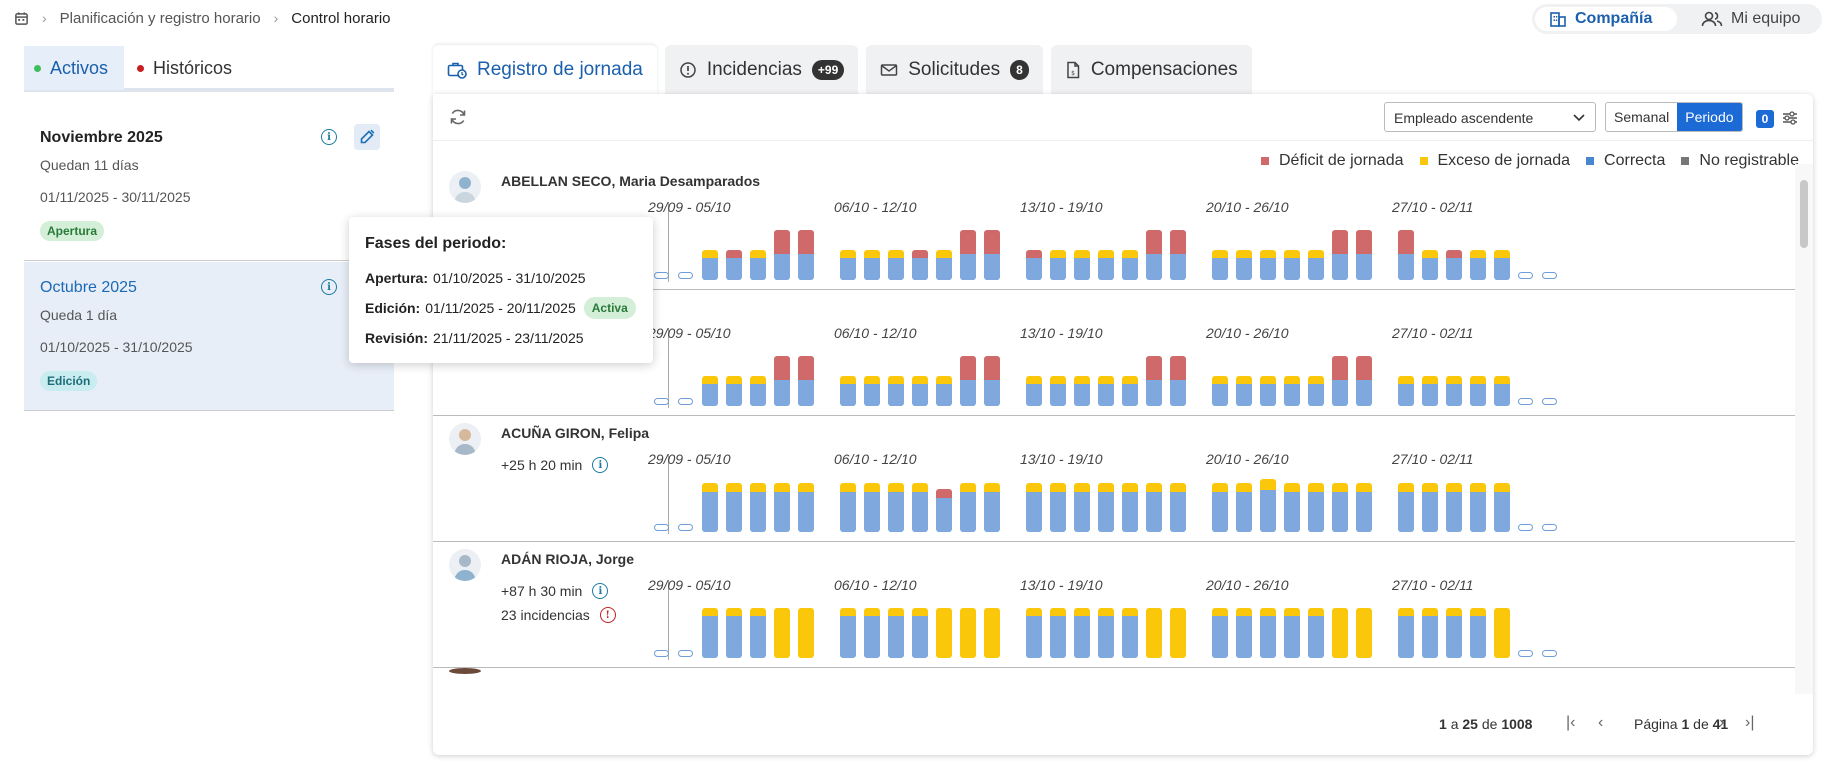  Describe the element at coordinates (74, 68) in the screenshot. I see `tab-active: Activos` at that location.